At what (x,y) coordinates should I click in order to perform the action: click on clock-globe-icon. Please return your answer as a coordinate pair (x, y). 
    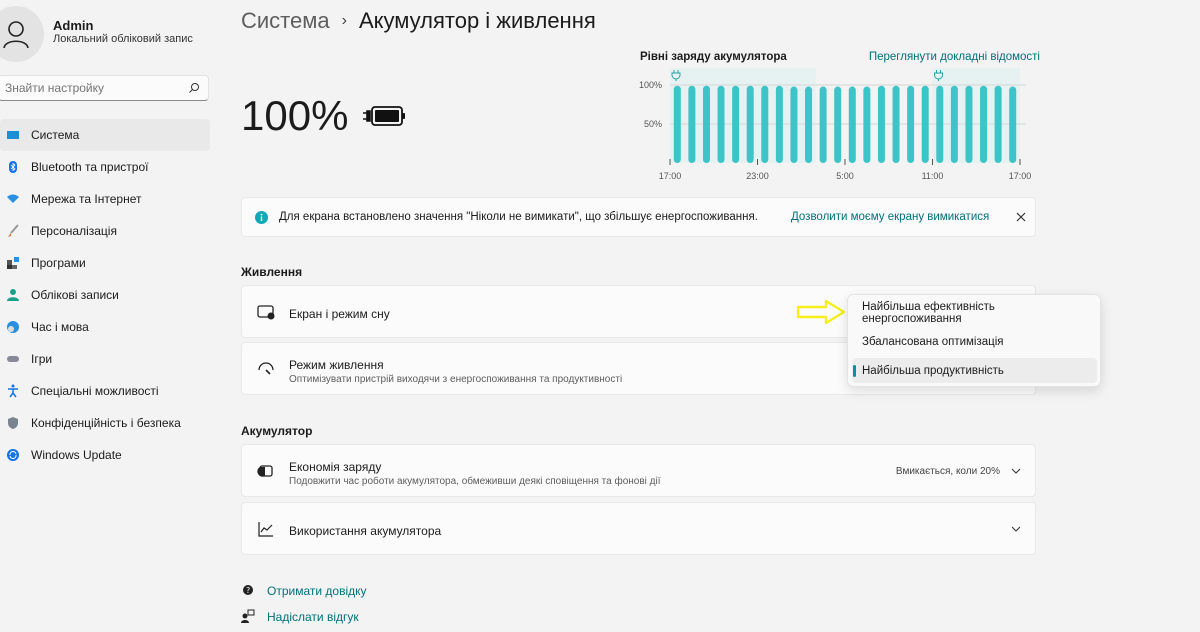
    Looking at the image, I should click on (13, 327).